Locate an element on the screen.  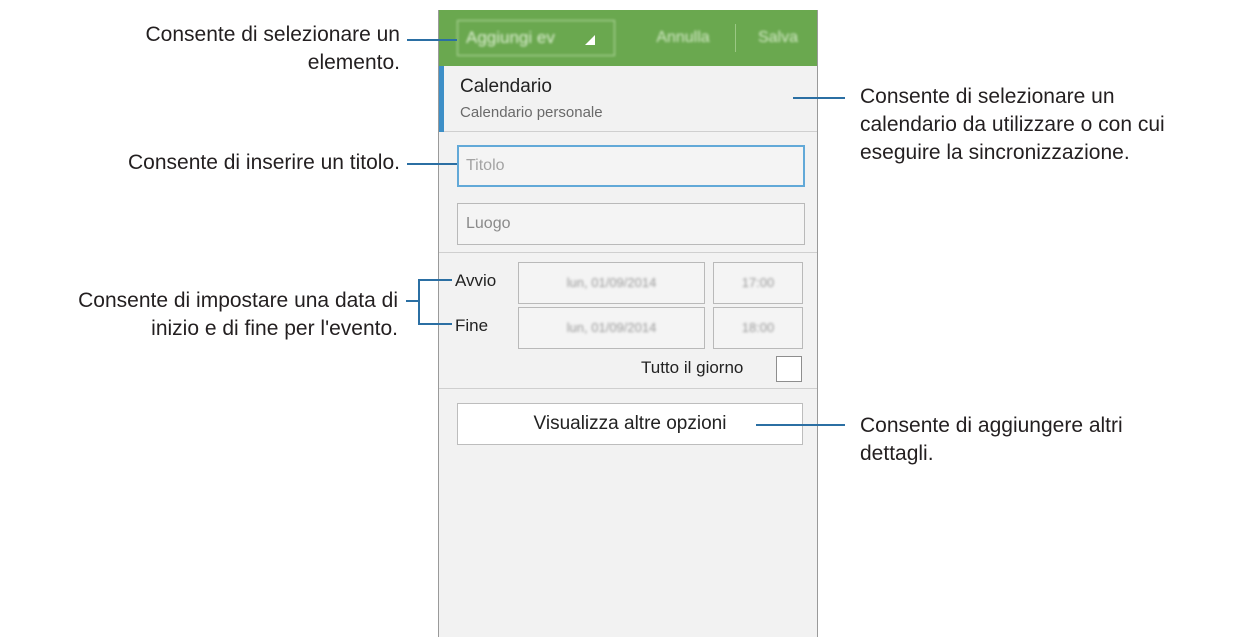
end-date-field: lun, 01/09/2014 is located at coordinates (611, 328).